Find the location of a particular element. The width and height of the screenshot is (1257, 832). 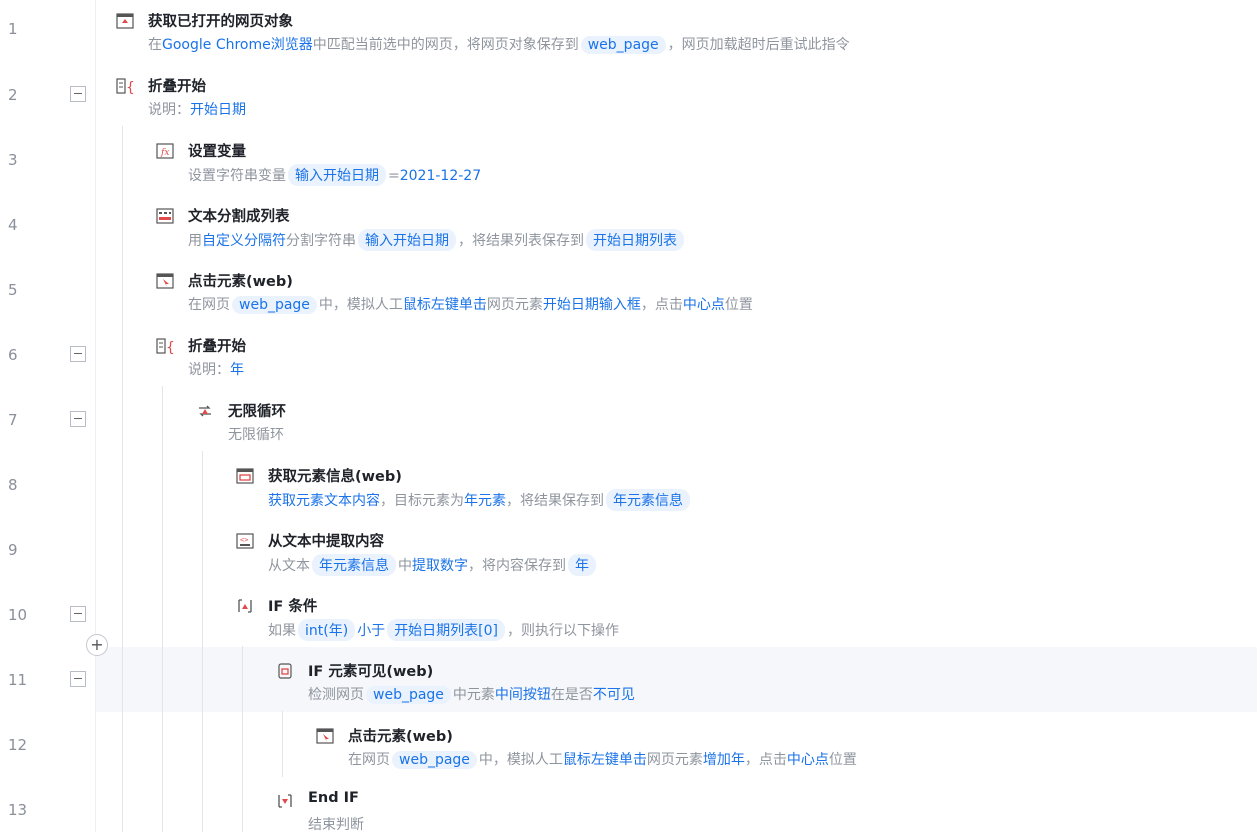

step-title: IF 条件 is located at coordinates (293, 607).